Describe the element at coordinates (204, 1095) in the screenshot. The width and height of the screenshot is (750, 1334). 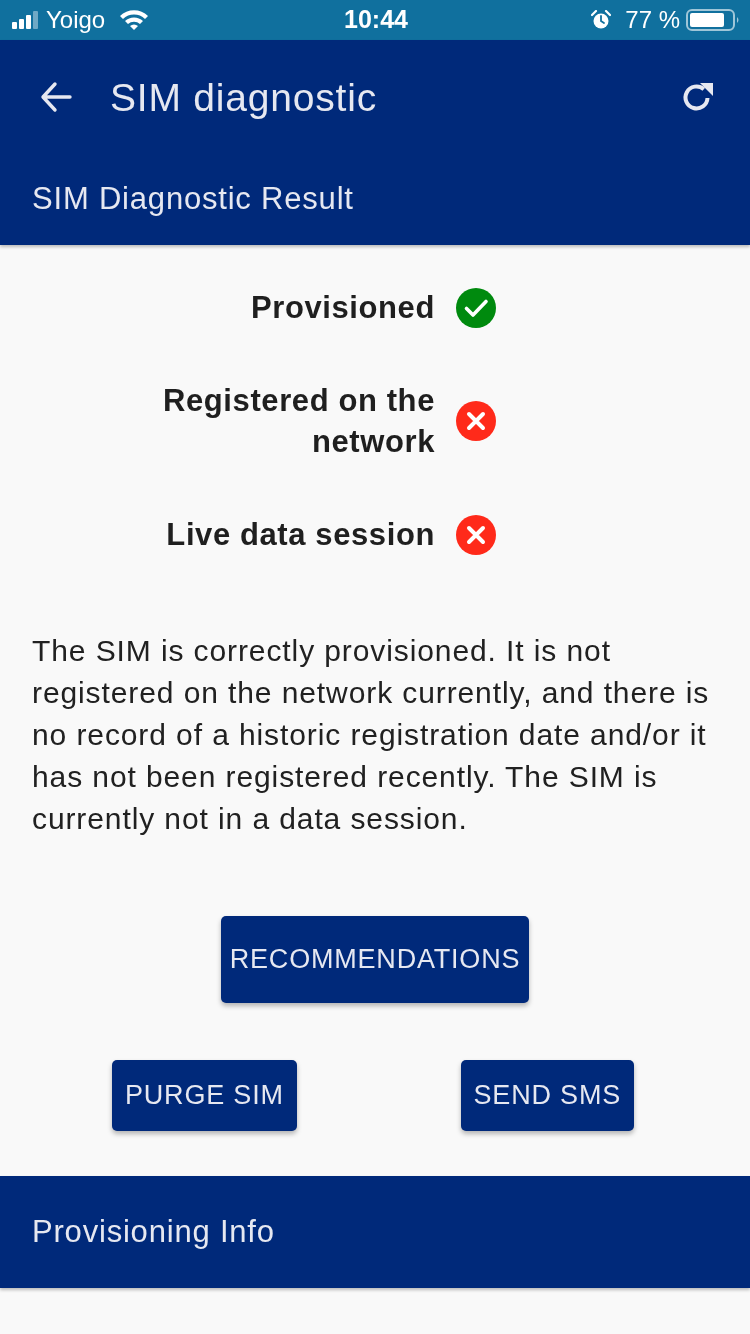
I see `purge-sim-button: PURGE SIM` at that location.